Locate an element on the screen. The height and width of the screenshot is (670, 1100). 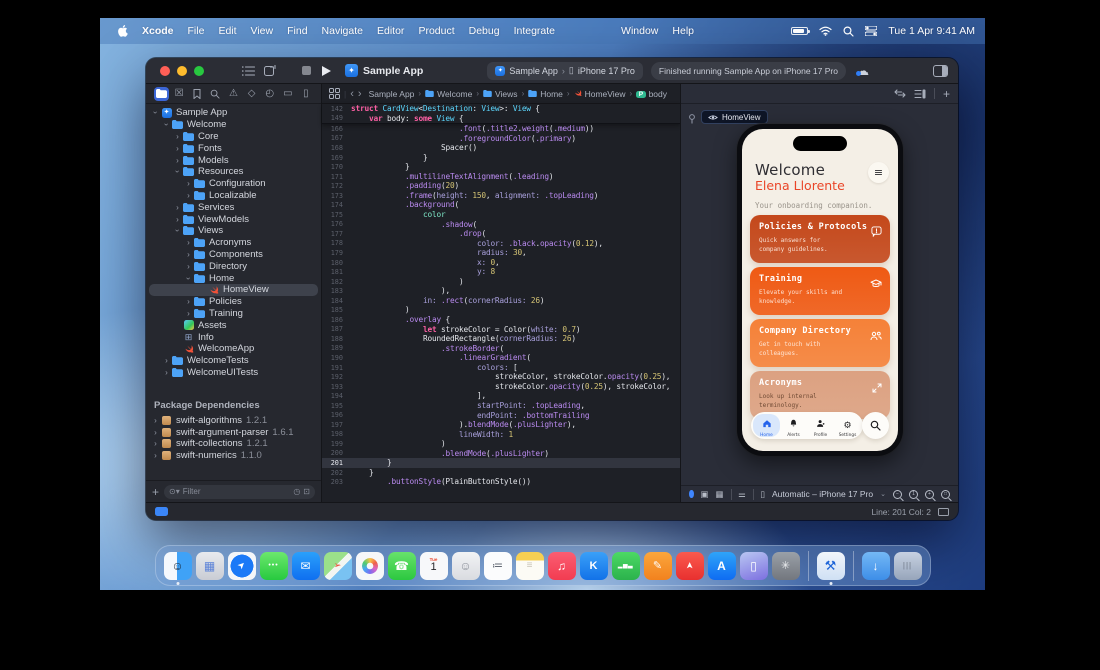
zoom-button is located at coordinates (199, 70).